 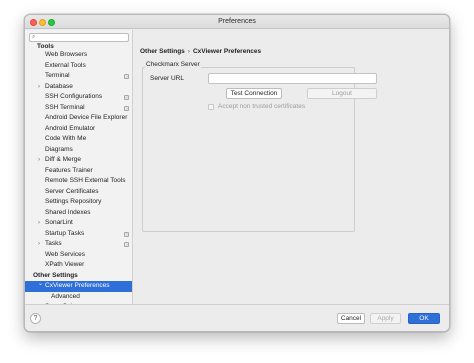 What do you see at coordinates (342, 93) in the screenshot?
I see `logout-button: Logout` at bounding box center [342, 93].